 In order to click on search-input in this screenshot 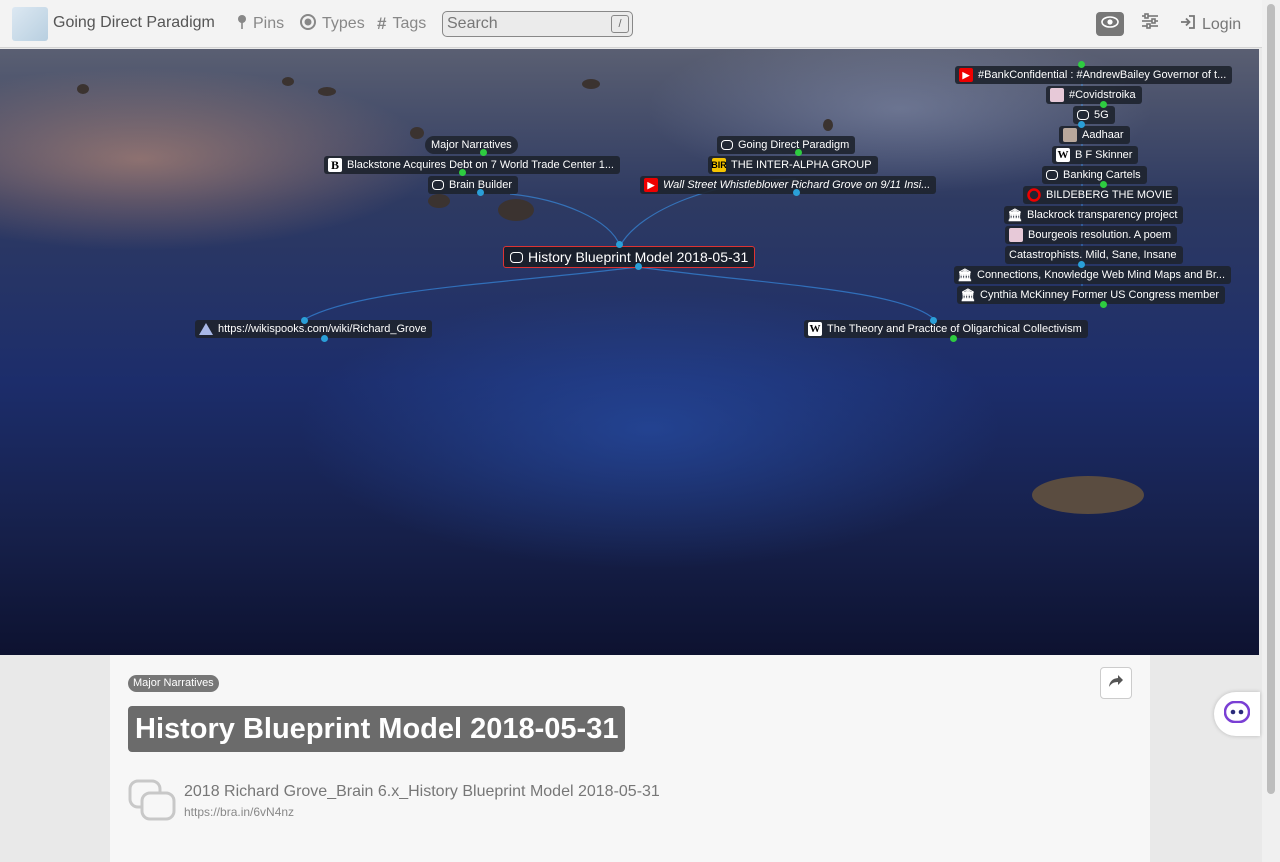, I will do `click(537, 24)`.